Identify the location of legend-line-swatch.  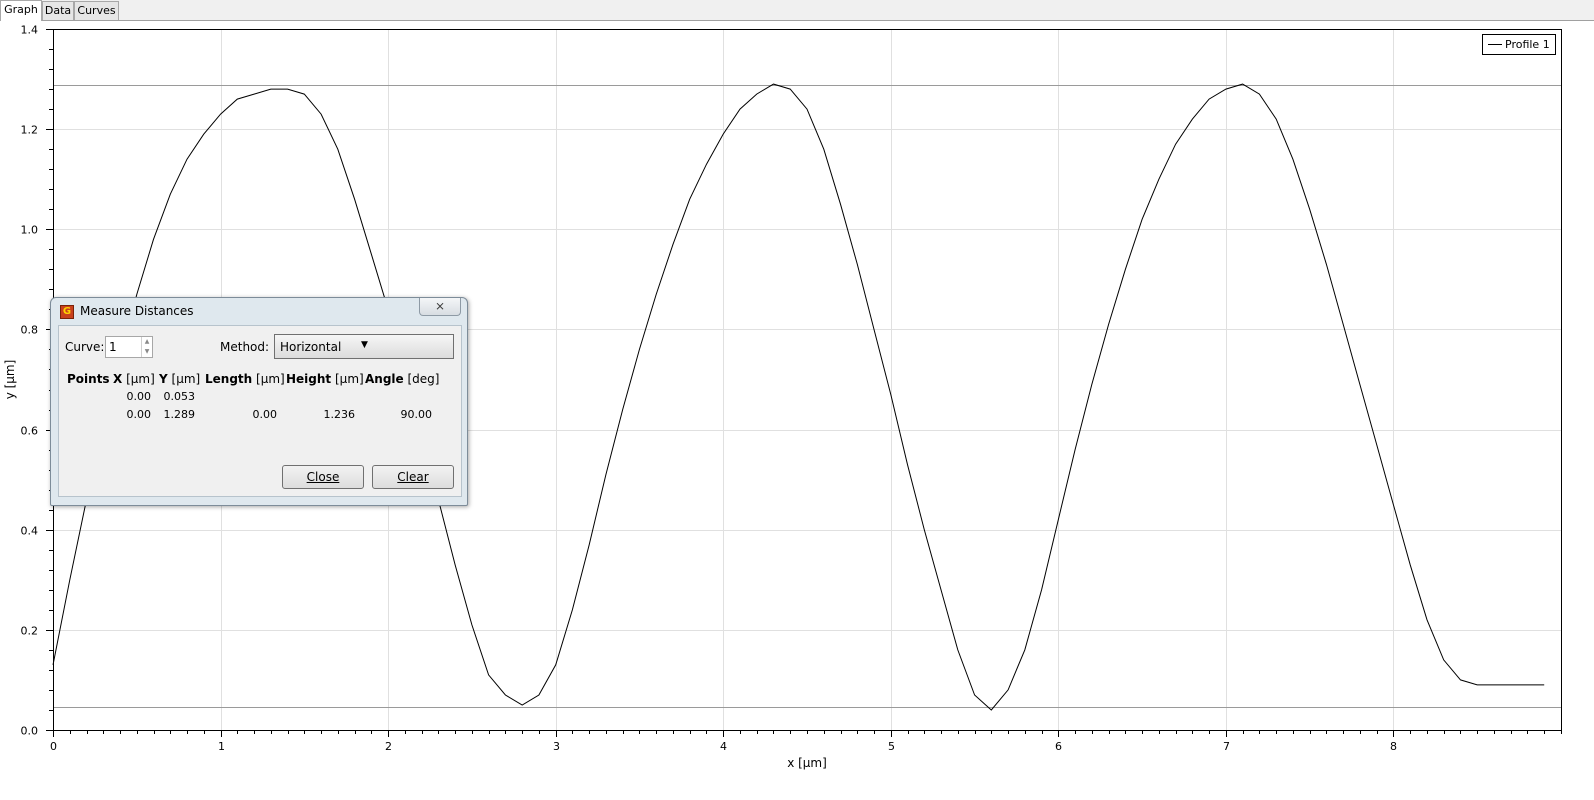
(1495, 44).